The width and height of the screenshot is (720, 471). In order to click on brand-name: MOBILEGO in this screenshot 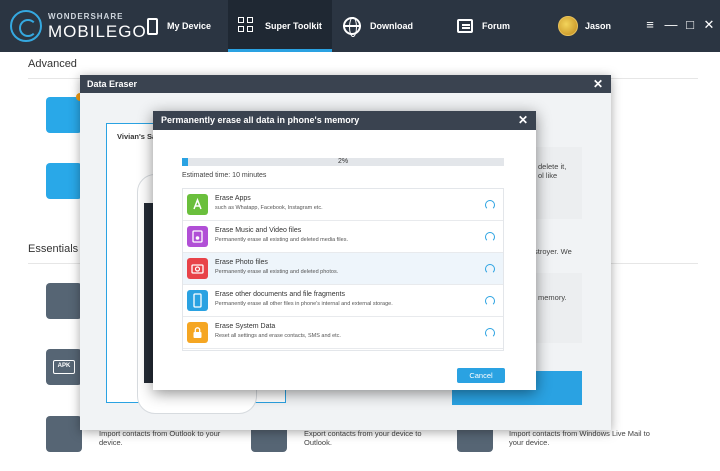, I will do `click(97, 31)`.